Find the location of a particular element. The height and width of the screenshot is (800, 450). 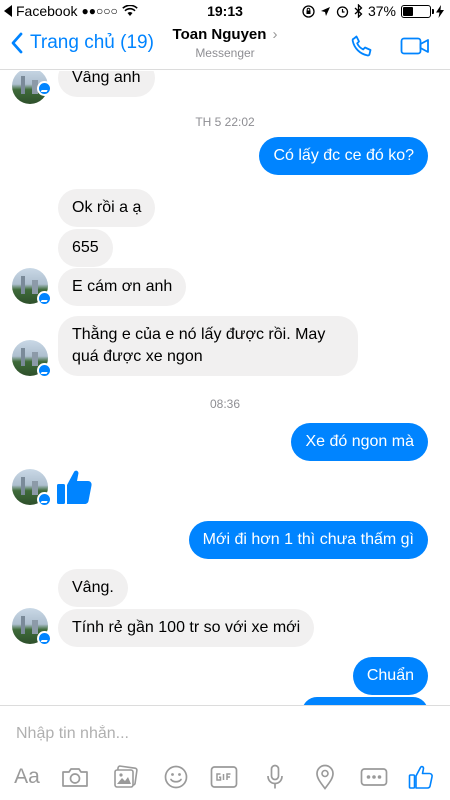

status-bar: Facebook ●●○○○ 19:13 37% is located at coordinates (225, 11).